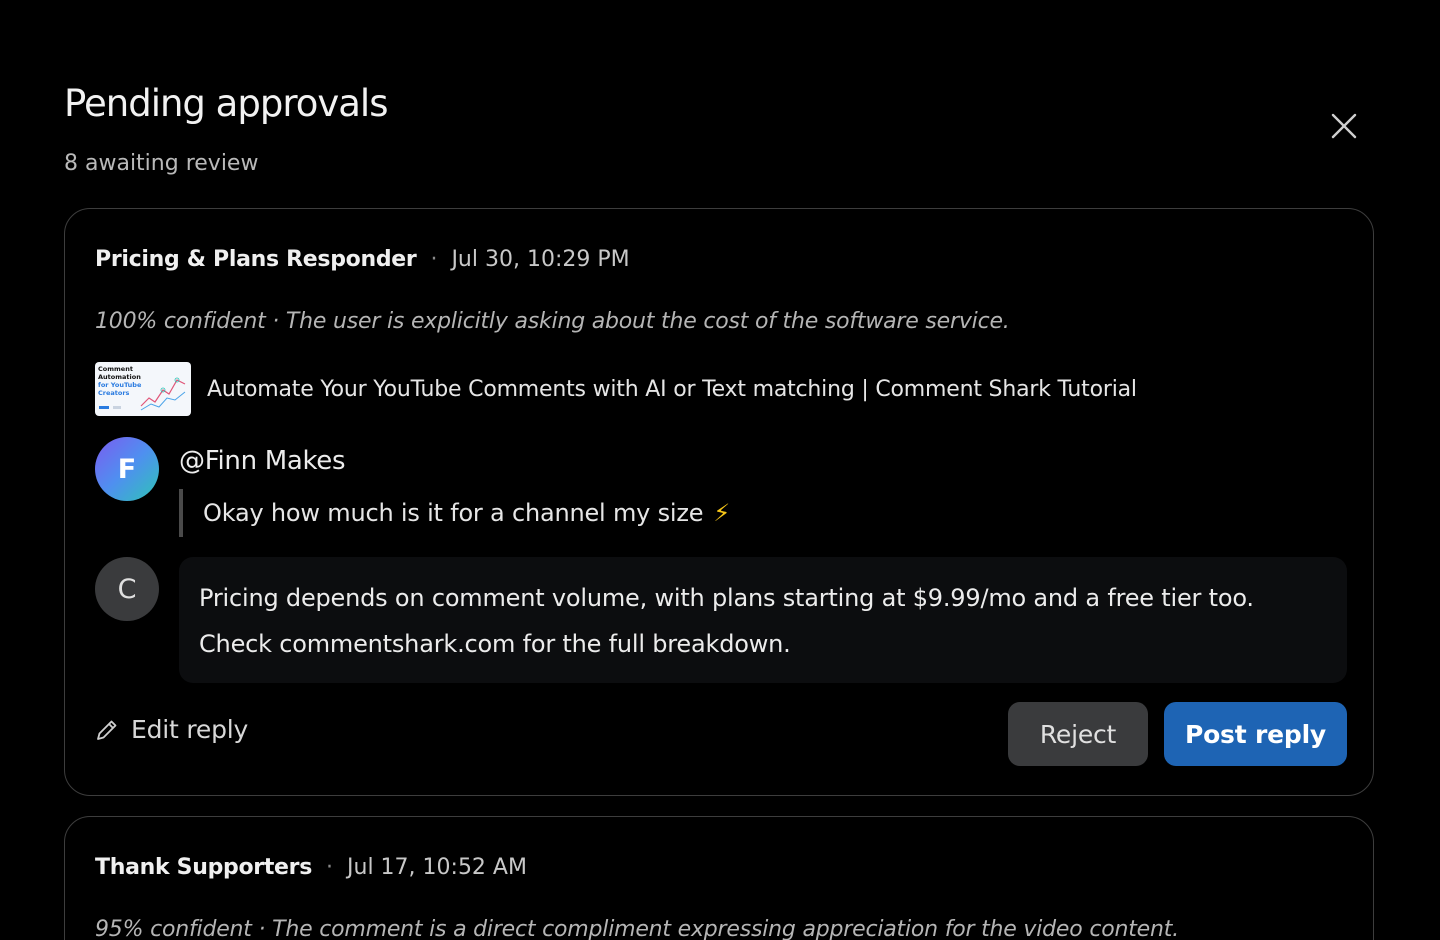  What do you see at coordinates (1255, 734) in the screenshot?
I see `post-reply-button: Post reply` at bounding box center [1255, 734].